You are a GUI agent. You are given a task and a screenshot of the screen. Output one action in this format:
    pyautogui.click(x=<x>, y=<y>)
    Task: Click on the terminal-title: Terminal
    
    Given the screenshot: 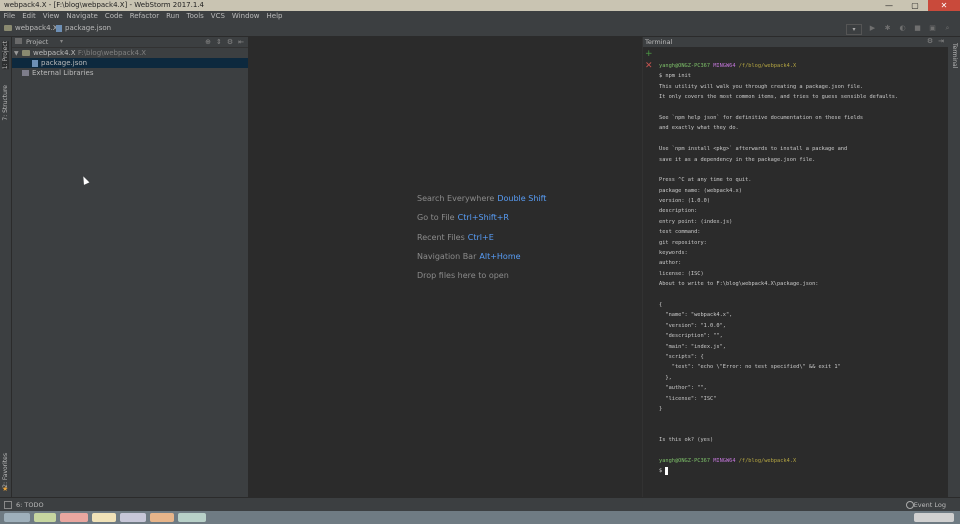 What is the action you would take?
    pyautogui.click(x=659, y=42)
    